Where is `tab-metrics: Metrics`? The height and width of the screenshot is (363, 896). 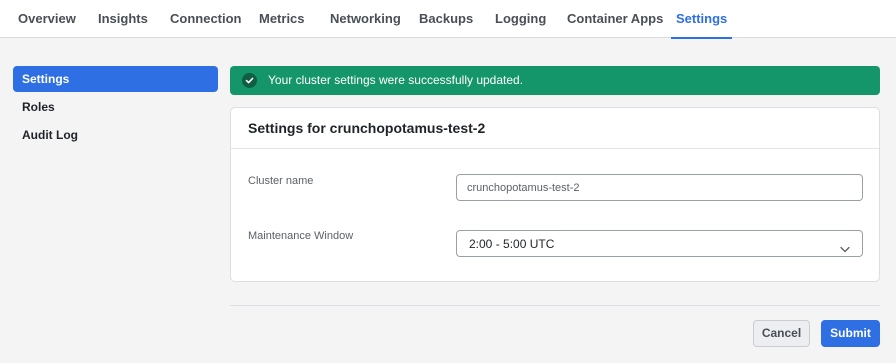
tab-metrics: Metrics is located at coordinates (282, 19).